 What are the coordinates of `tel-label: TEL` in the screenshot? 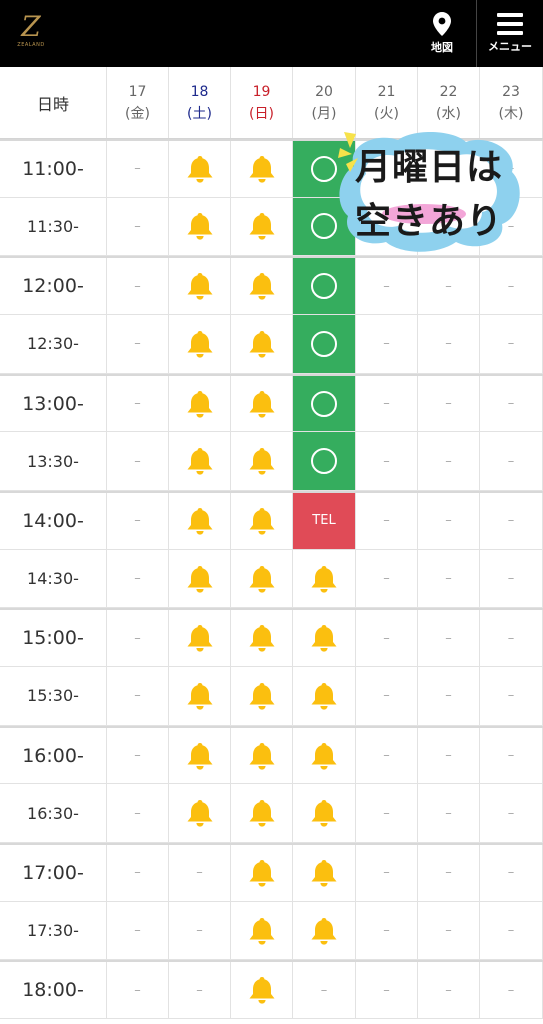 It's located at (324, 521).